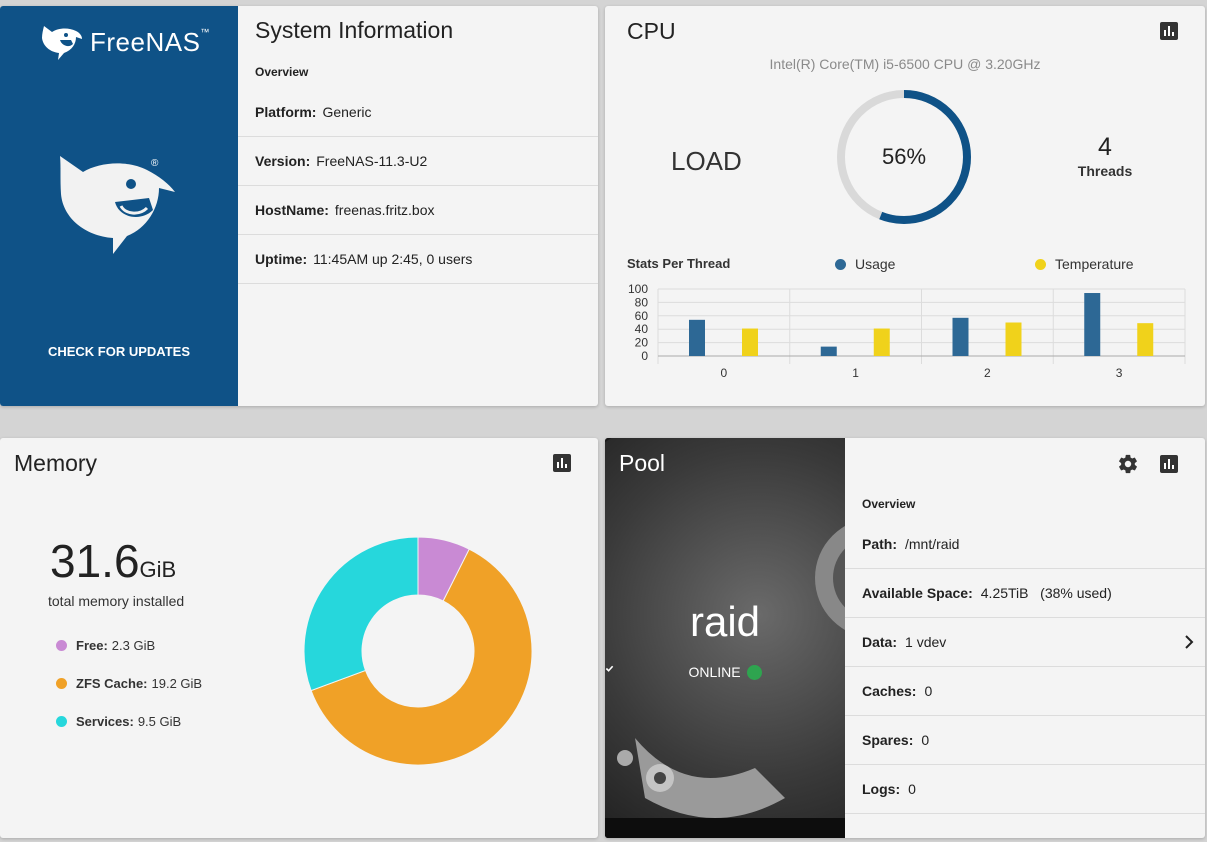  Describe the element at coordinates (928, 691) in the screenshot. I see `caches-value: 0` at that location.